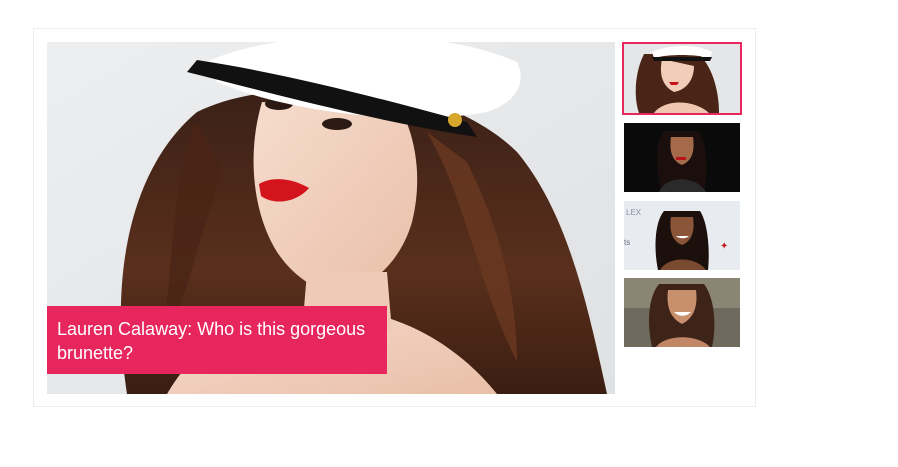 This screenshot has height=467, width=898. I want to click on thumbnail-3: LEX ts ✦, so click(682, 235).